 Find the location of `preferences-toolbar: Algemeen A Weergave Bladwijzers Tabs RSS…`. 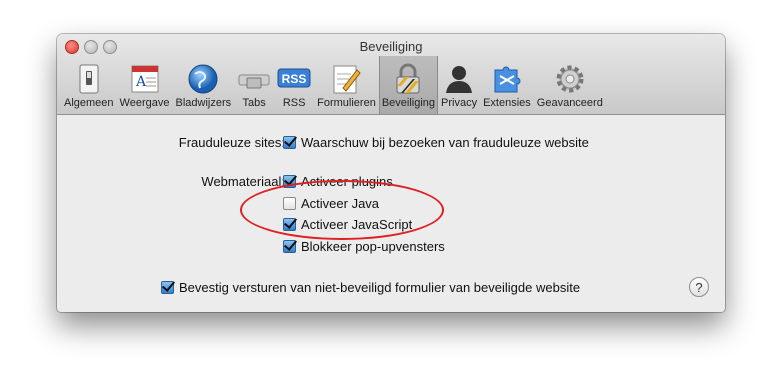

preferences-toolbar: Algemeen A Weergave Bladwijzers Tabs RSS… is located at coordinates (333, 85).